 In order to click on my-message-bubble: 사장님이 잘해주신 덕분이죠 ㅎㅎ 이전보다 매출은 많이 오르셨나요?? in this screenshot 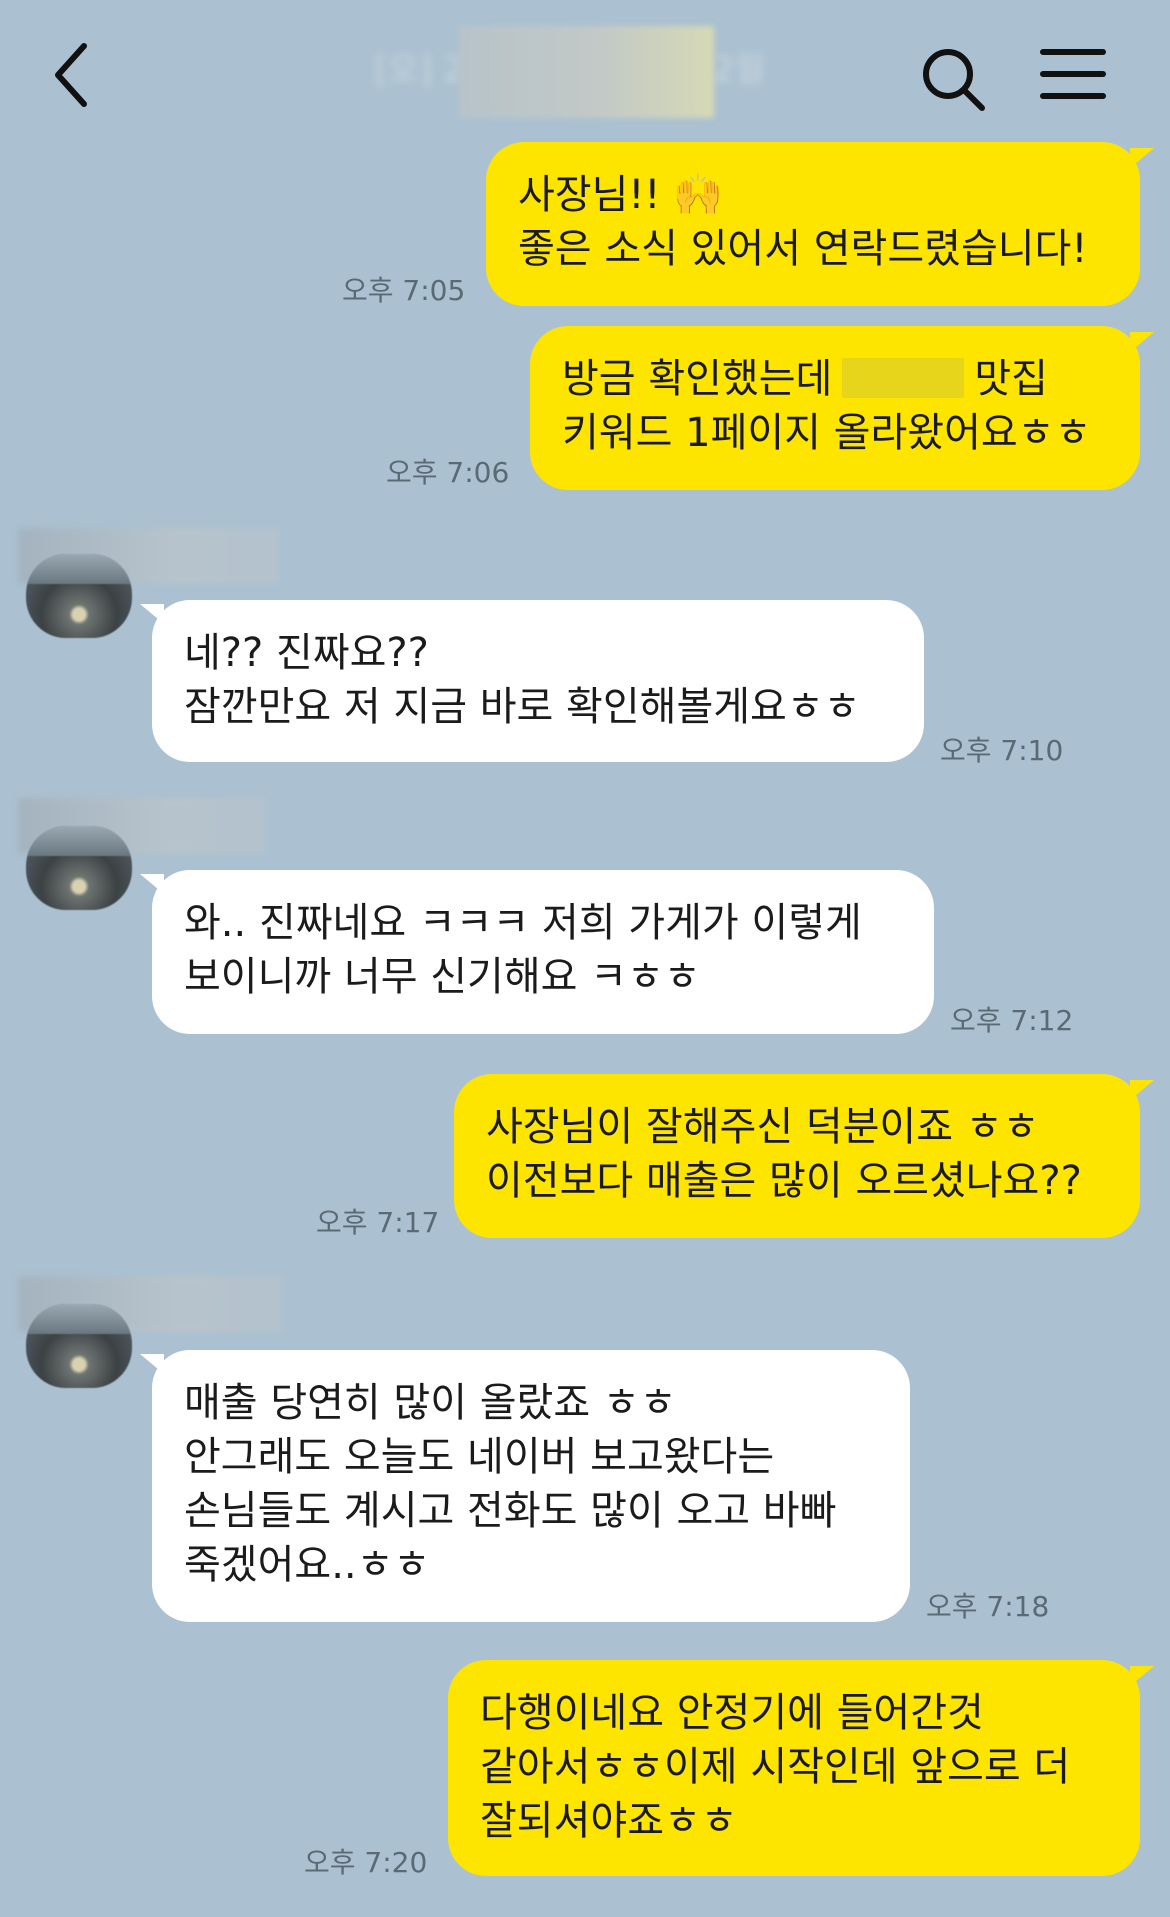, I will do `click(797, 1156)`.